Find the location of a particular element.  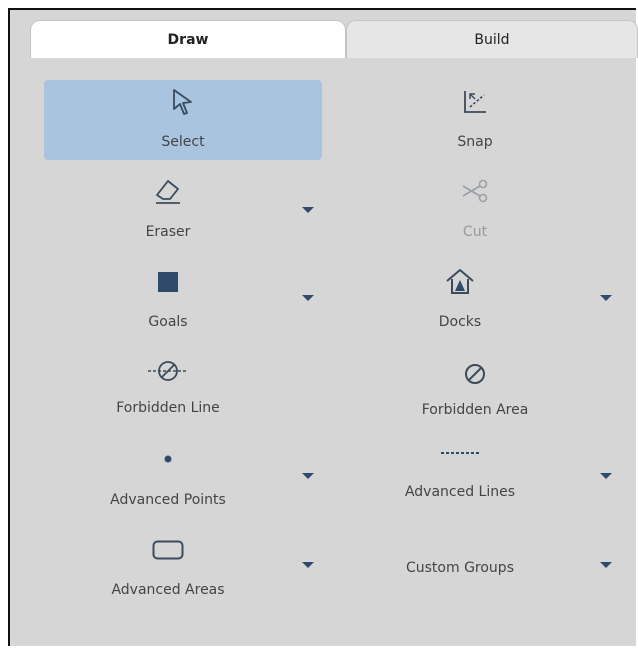

custom-groups-dropdown-caret is located at coordinates (606, 565).